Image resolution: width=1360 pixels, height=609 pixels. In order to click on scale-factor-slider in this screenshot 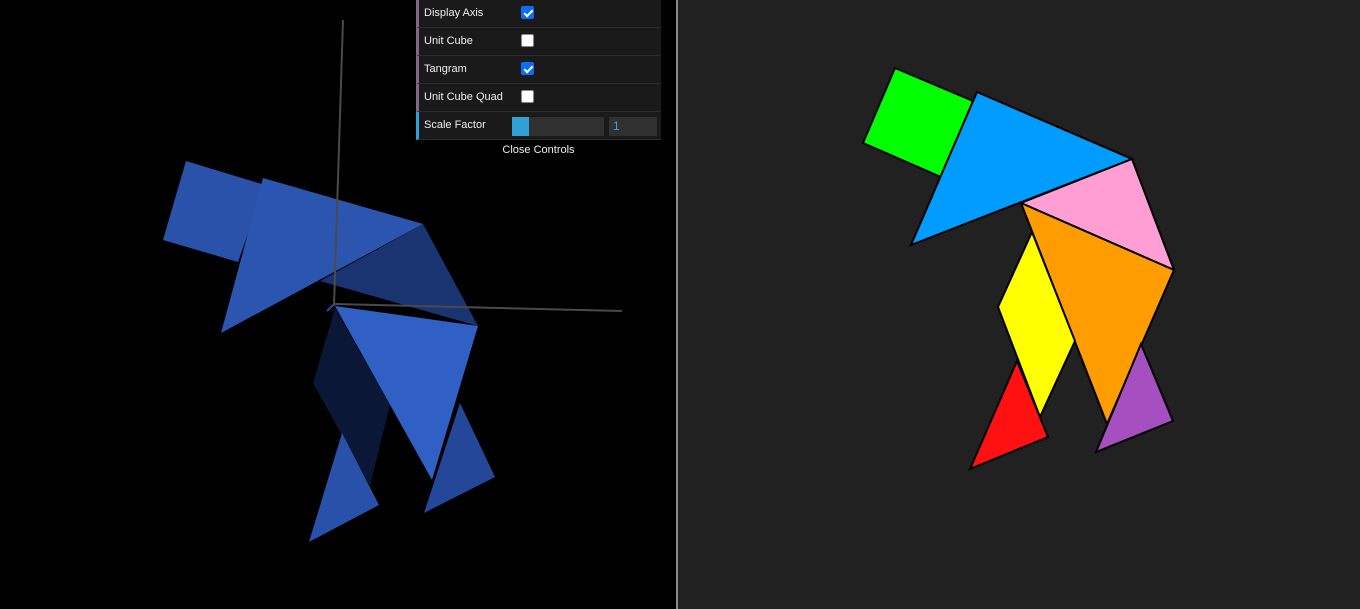, I will do `click(558, 126)`.